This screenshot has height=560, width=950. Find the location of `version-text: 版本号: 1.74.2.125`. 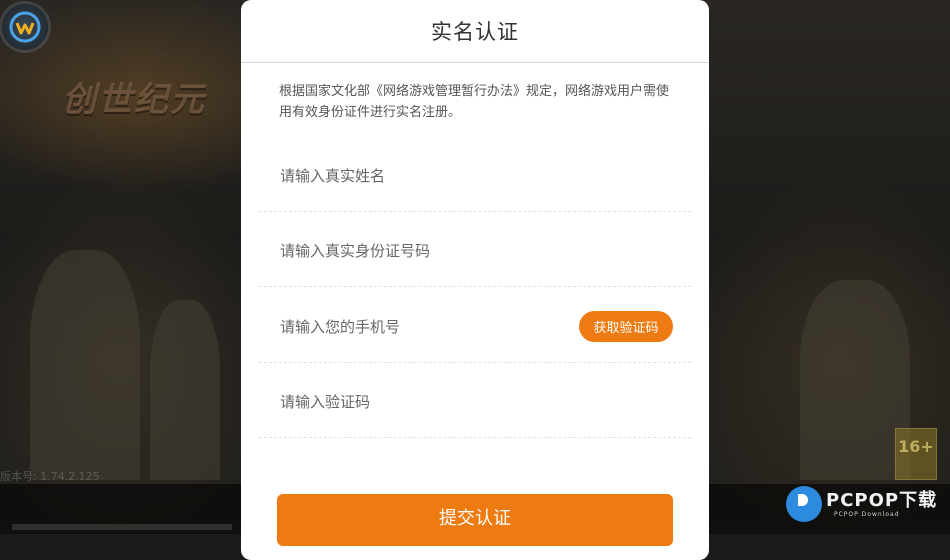

version-text: 版本号: 1.74.2.125 is located at coordinates (50, 476).